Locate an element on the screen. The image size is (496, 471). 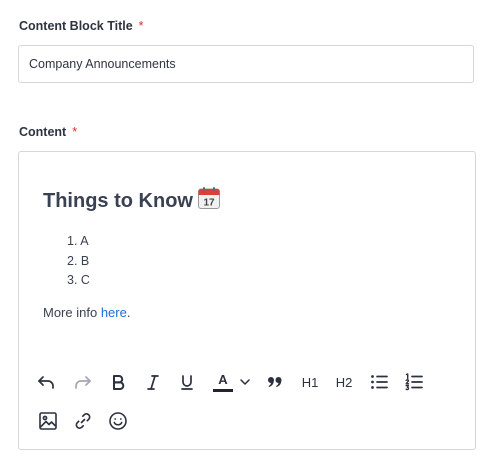
undo-icon is located at coordinates (46, 382).